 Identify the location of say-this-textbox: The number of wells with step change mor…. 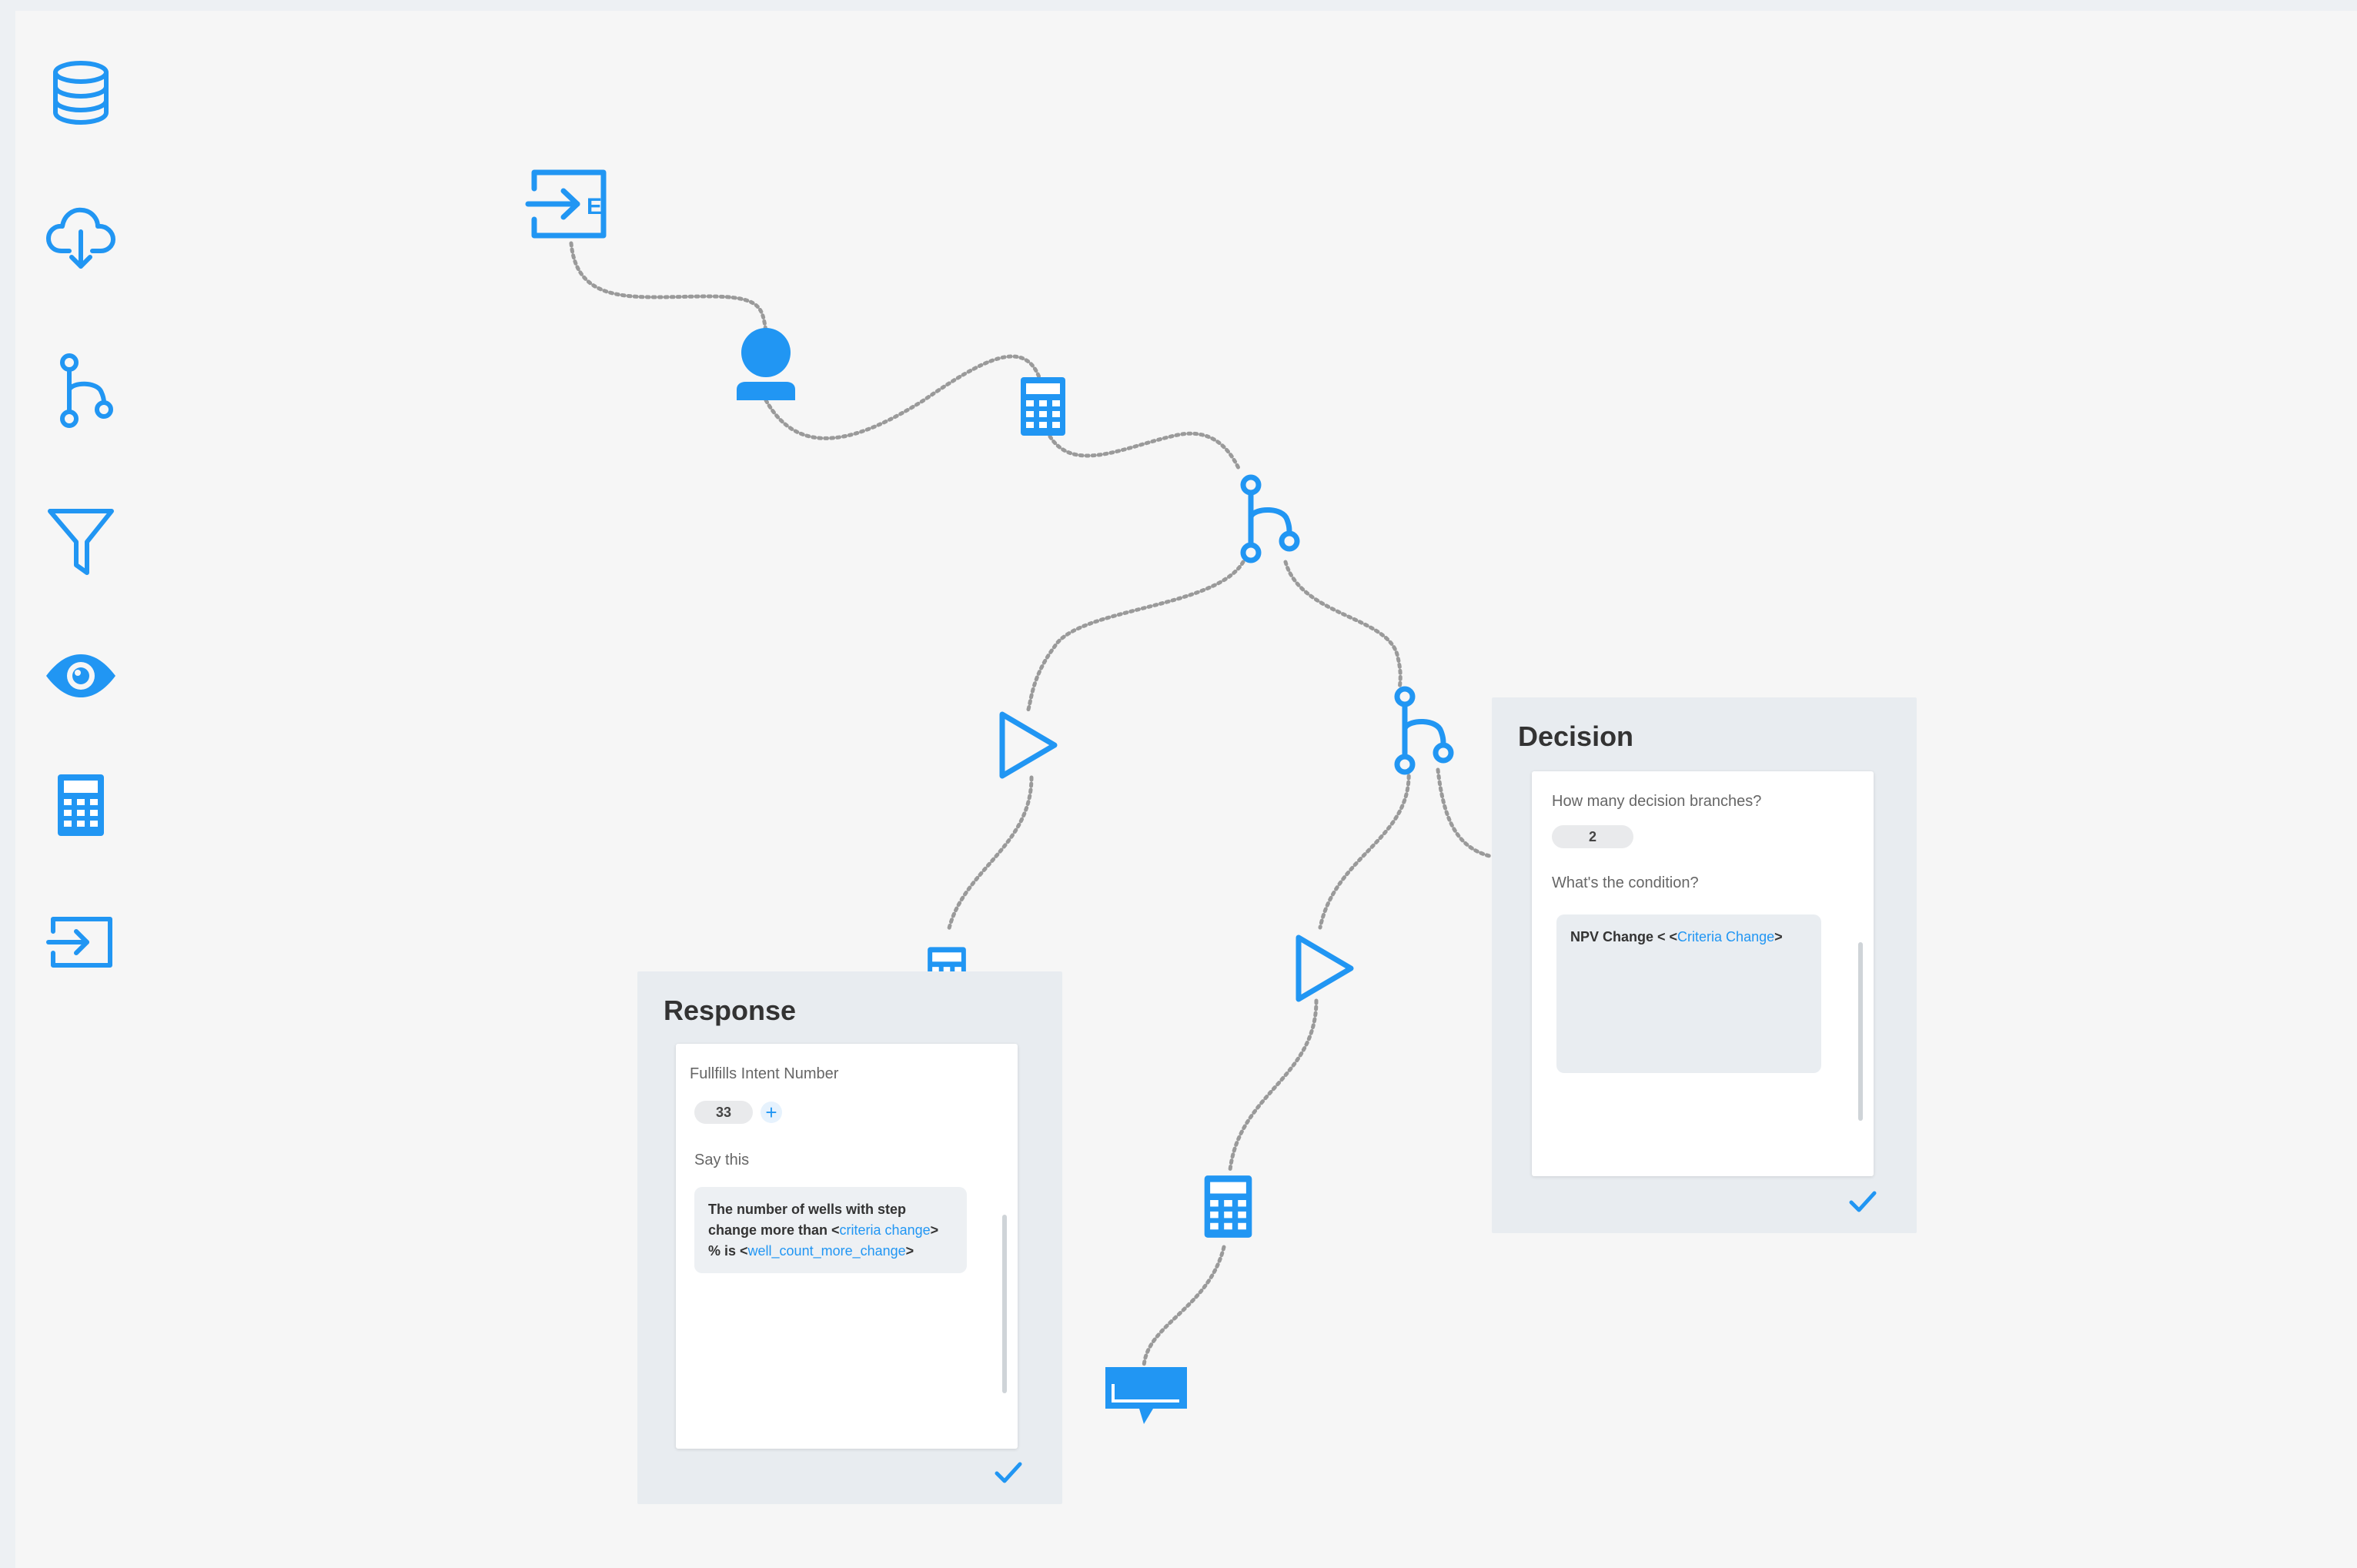
(830, 1230).